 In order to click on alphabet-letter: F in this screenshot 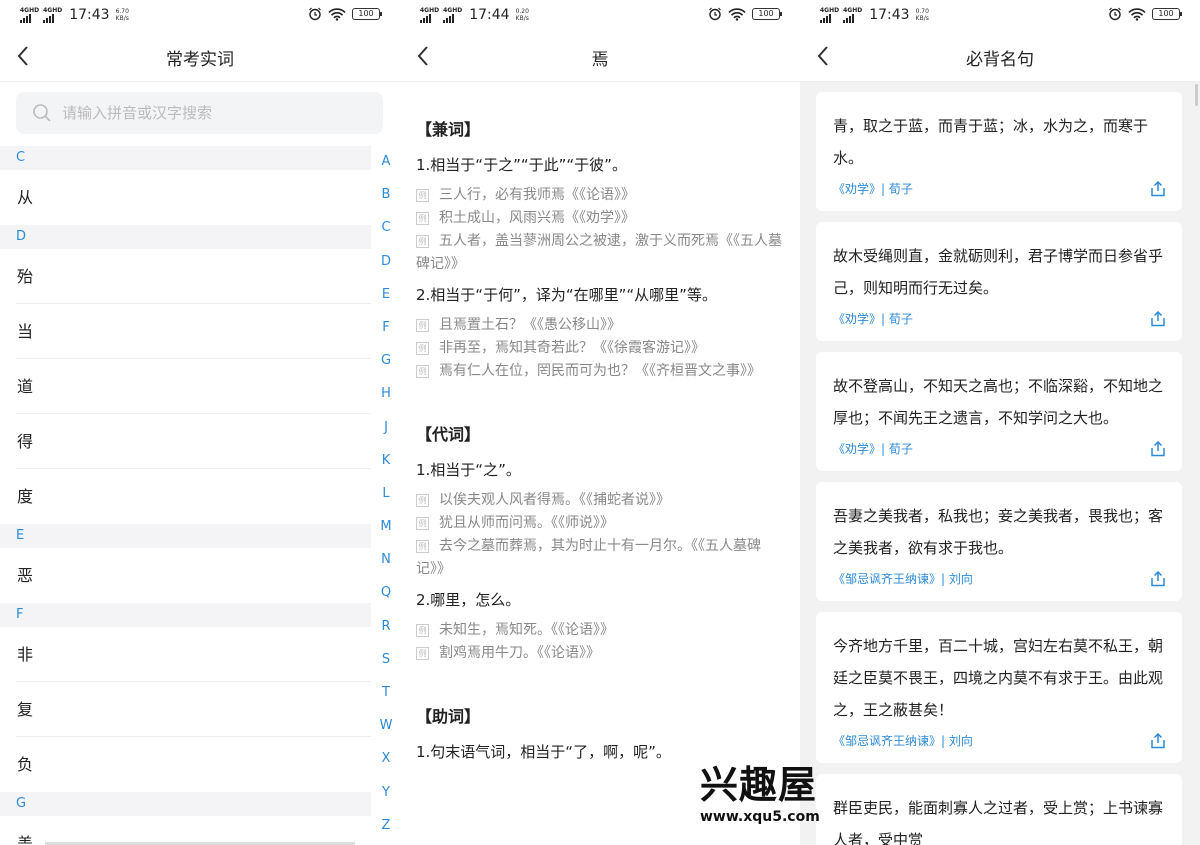, I will do `click(386, 334)`.